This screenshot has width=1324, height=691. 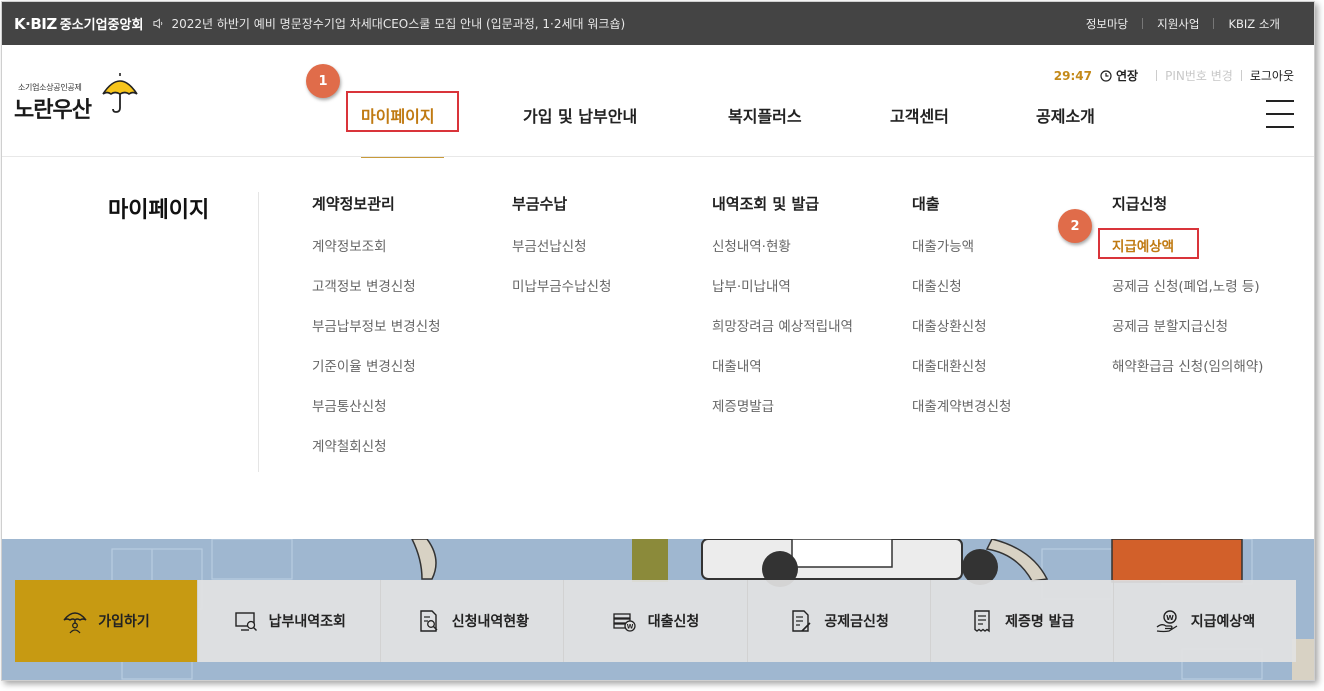 What do you see at coordinates (1187, 375) in the screenshot?
I see `menu-item: 해약환급금 신청(임의해약)` at bounding box center [1187, 375].